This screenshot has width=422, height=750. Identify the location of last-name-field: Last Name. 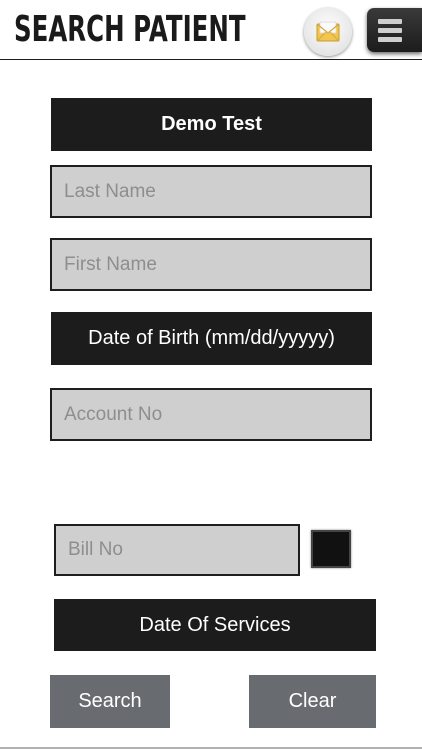
(211, 191).